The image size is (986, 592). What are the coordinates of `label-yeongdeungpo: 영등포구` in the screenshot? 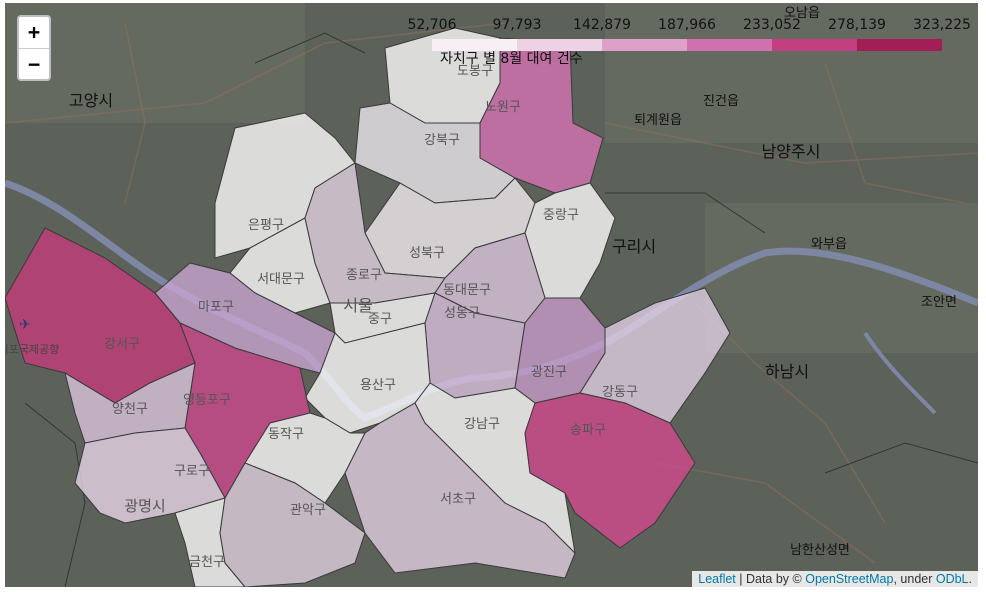 It's located at (207, 400).